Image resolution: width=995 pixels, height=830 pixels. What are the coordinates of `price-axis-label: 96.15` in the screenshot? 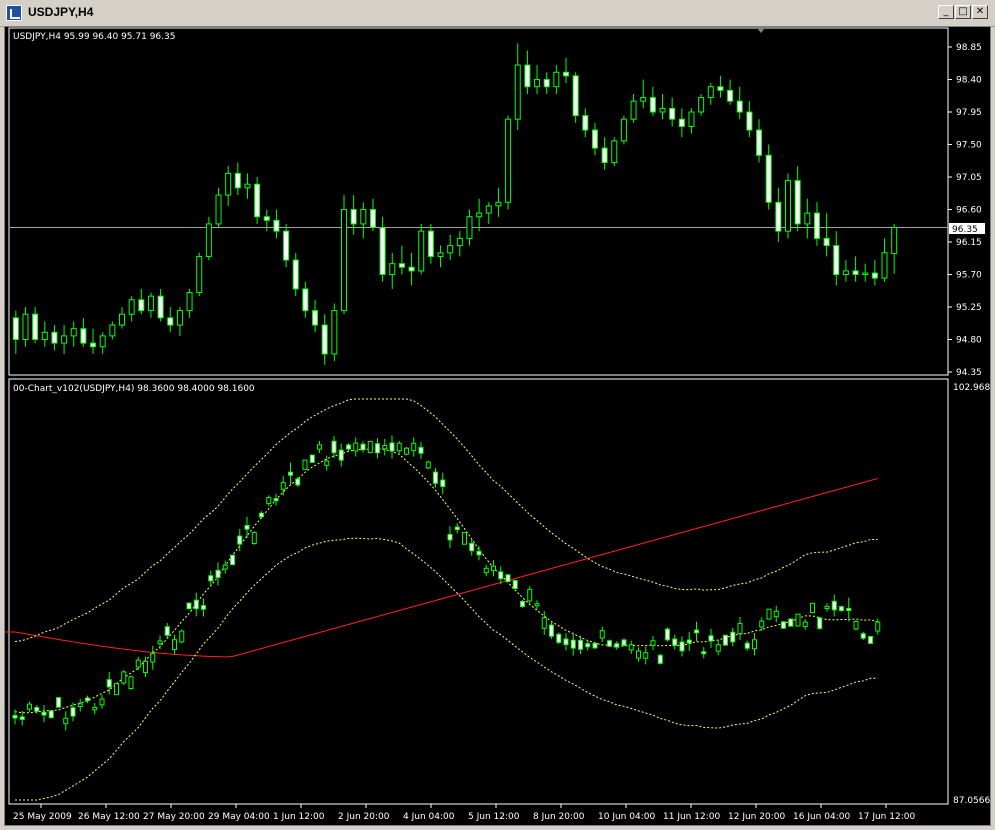 It's located at (969, 243).